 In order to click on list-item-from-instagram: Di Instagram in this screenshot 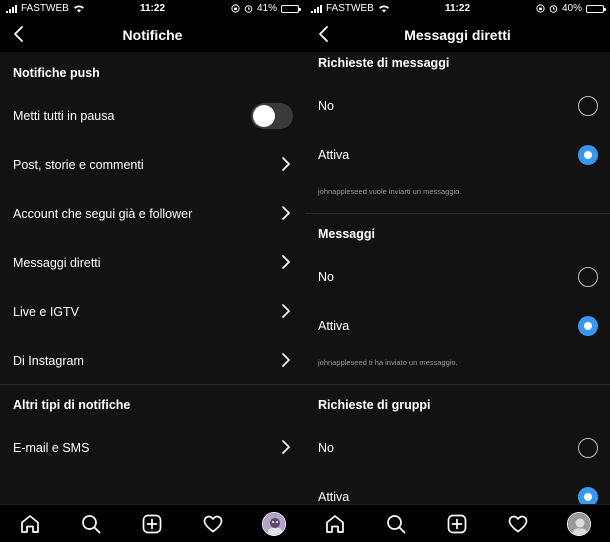, I will do `click(152, 361)`.